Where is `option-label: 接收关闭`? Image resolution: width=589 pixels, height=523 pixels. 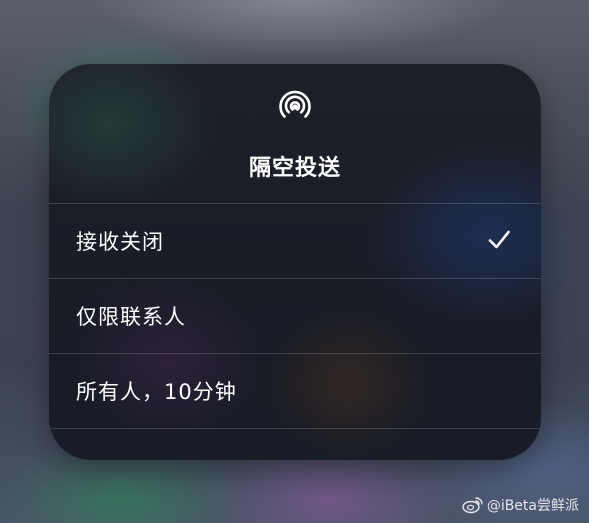 option-label: 接收关闭 is located at coordinates (120, 242).